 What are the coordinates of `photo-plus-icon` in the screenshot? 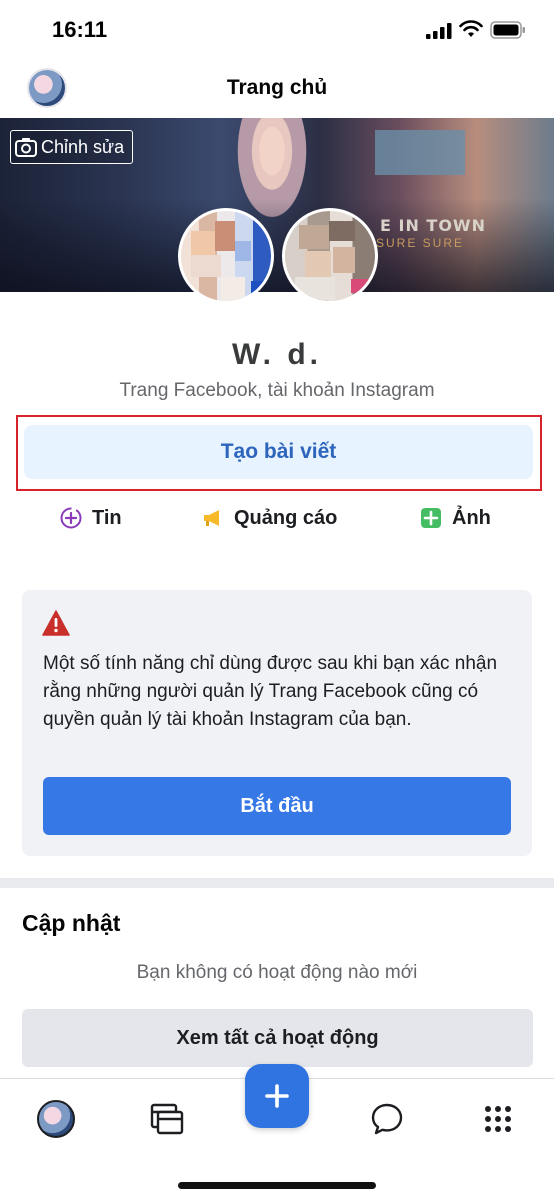 It's located at (431, 518).